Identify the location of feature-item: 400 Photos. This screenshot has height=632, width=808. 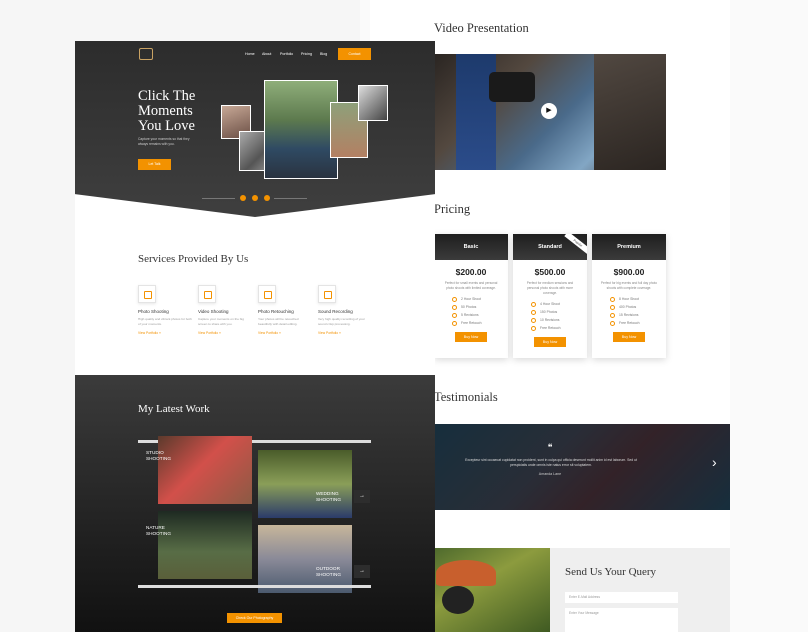
(638, 307).